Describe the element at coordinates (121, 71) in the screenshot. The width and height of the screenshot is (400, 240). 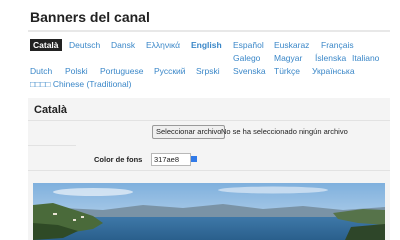
I see `language-link-portuguese: Portuguese` at that location.